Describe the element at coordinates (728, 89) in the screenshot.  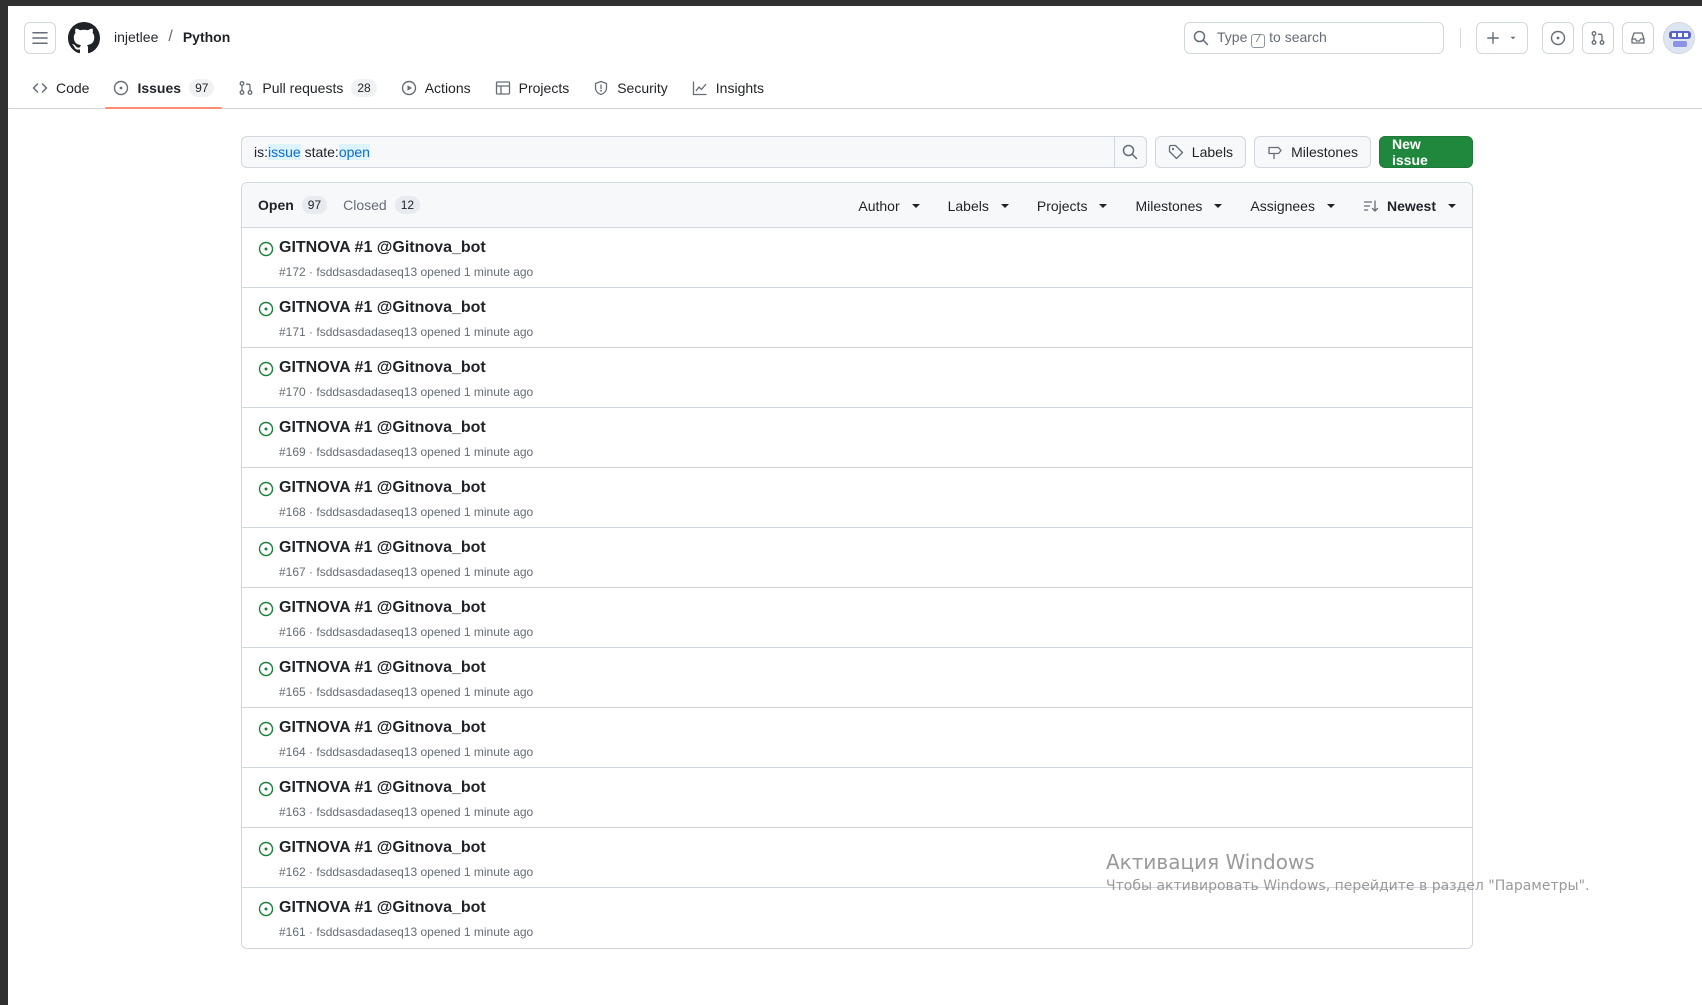
I see `tab-insights: Insights` at that location.